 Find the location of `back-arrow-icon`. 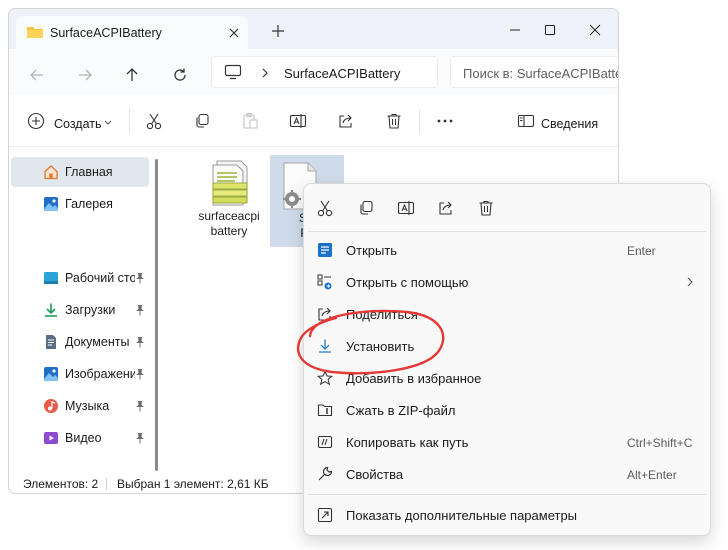

back-arrow-icon is located at coordinates (37, 75).